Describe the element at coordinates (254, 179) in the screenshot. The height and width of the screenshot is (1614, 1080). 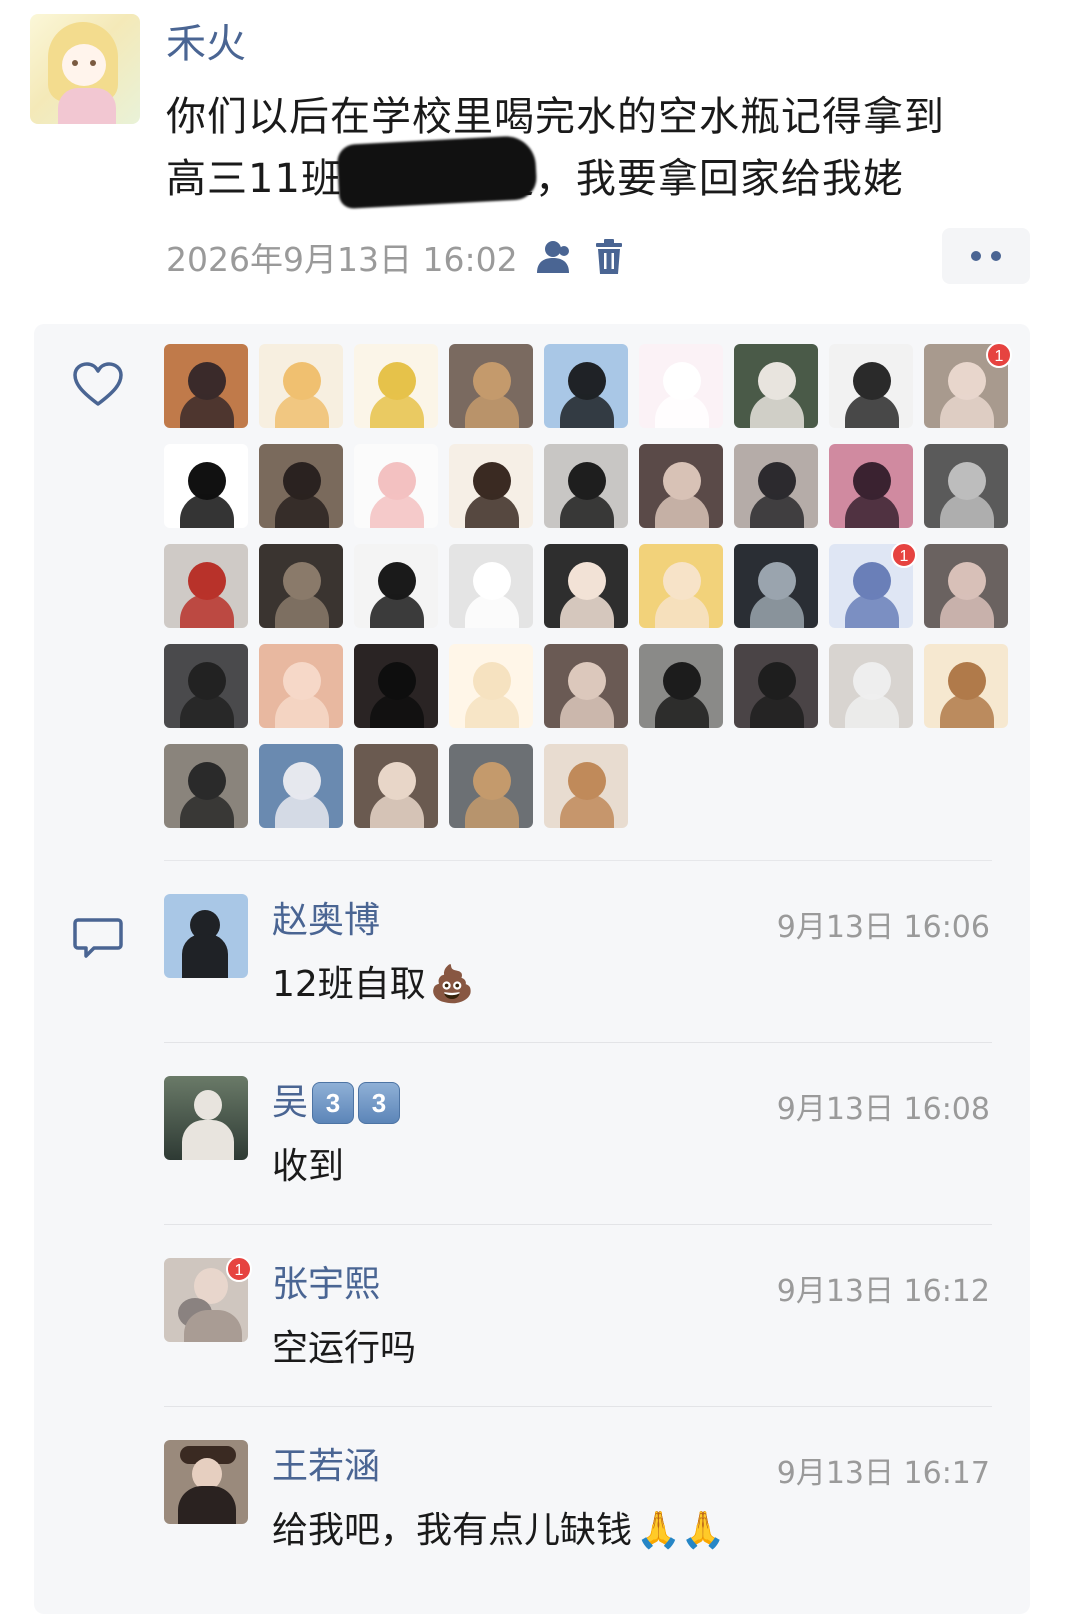
I see `post-text-line2-a: 高三11班` at that location.